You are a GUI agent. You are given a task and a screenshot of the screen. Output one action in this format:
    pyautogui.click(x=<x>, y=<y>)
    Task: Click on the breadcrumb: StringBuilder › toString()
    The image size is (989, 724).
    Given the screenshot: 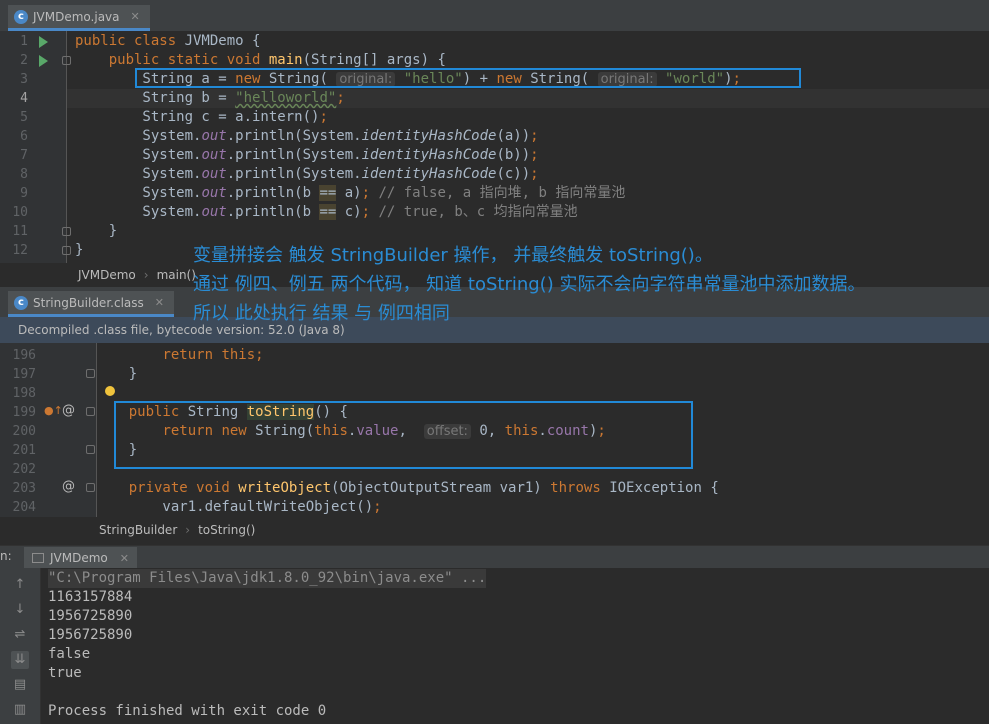 What is the action you would take?
    pyautogui.click(x=494, y=530)
    